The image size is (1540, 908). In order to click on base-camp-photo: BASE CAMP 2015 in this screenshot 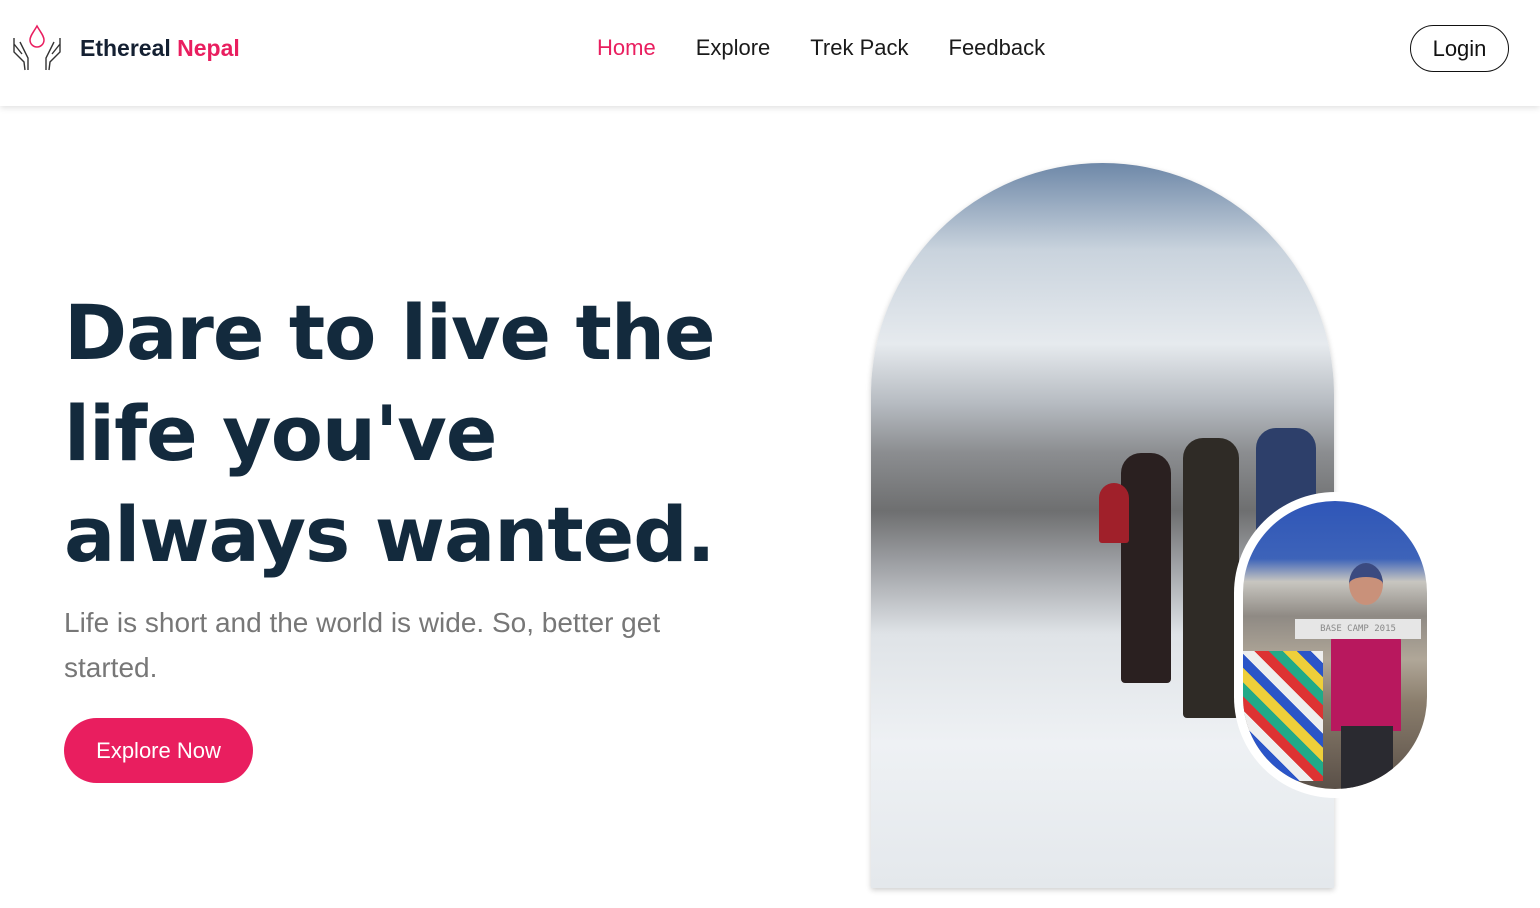, I will do `click(1335, 645)`.